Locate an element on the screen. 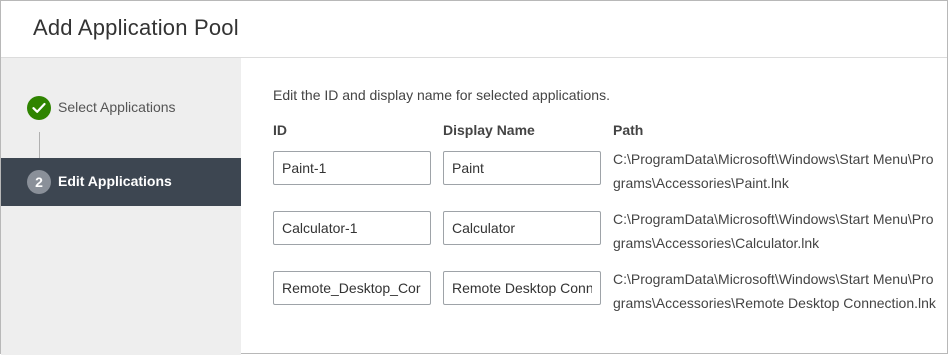  step-completed-badge is located at coordinates (39, 108).